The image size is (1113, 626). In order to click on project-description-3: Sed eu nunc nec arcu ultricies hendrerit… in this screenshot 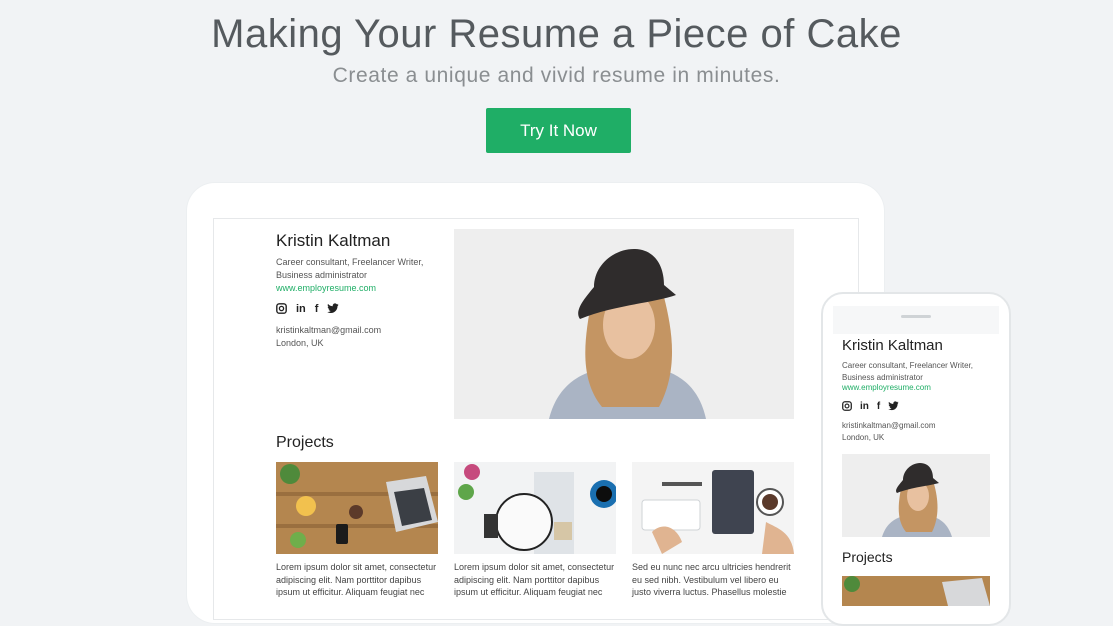, I will do `click(711, 579)`.